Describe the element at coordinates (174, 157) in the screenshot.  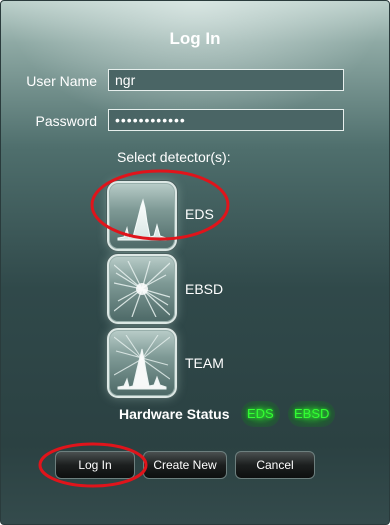
I see `select-detectors-label: Select detector(s):` at that location.